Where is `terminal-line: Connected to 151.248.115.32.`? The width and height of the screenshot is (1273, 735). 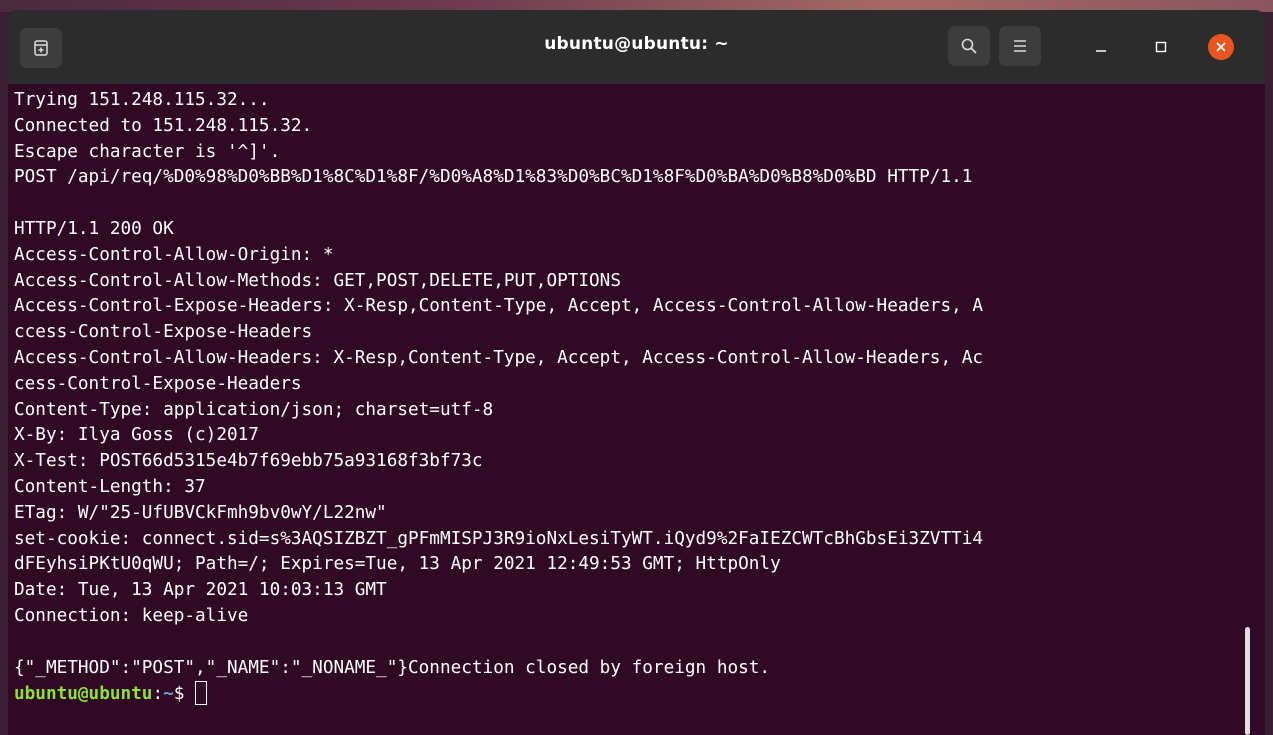
terminal-line: Connected to 151.248.115.32. is located at coordinates (163, 125).